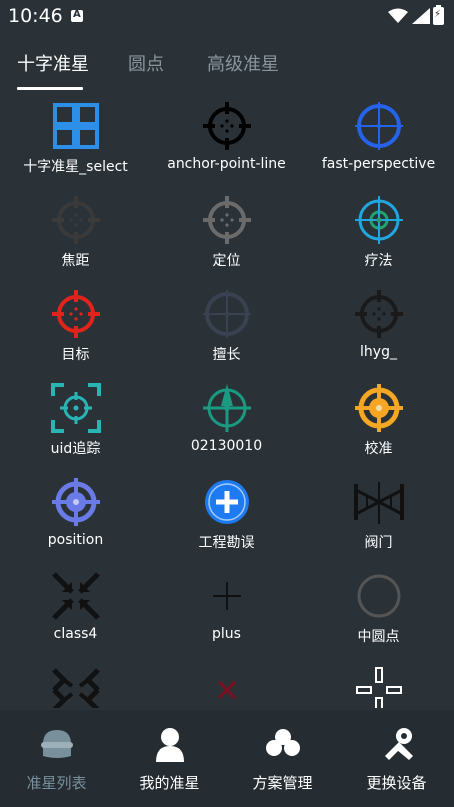 This screenshot has height=807, width=454. Describe the element at coordinates (226, 543) in the screenshot. I see `crosshair-label: 工程勘误` at that location.